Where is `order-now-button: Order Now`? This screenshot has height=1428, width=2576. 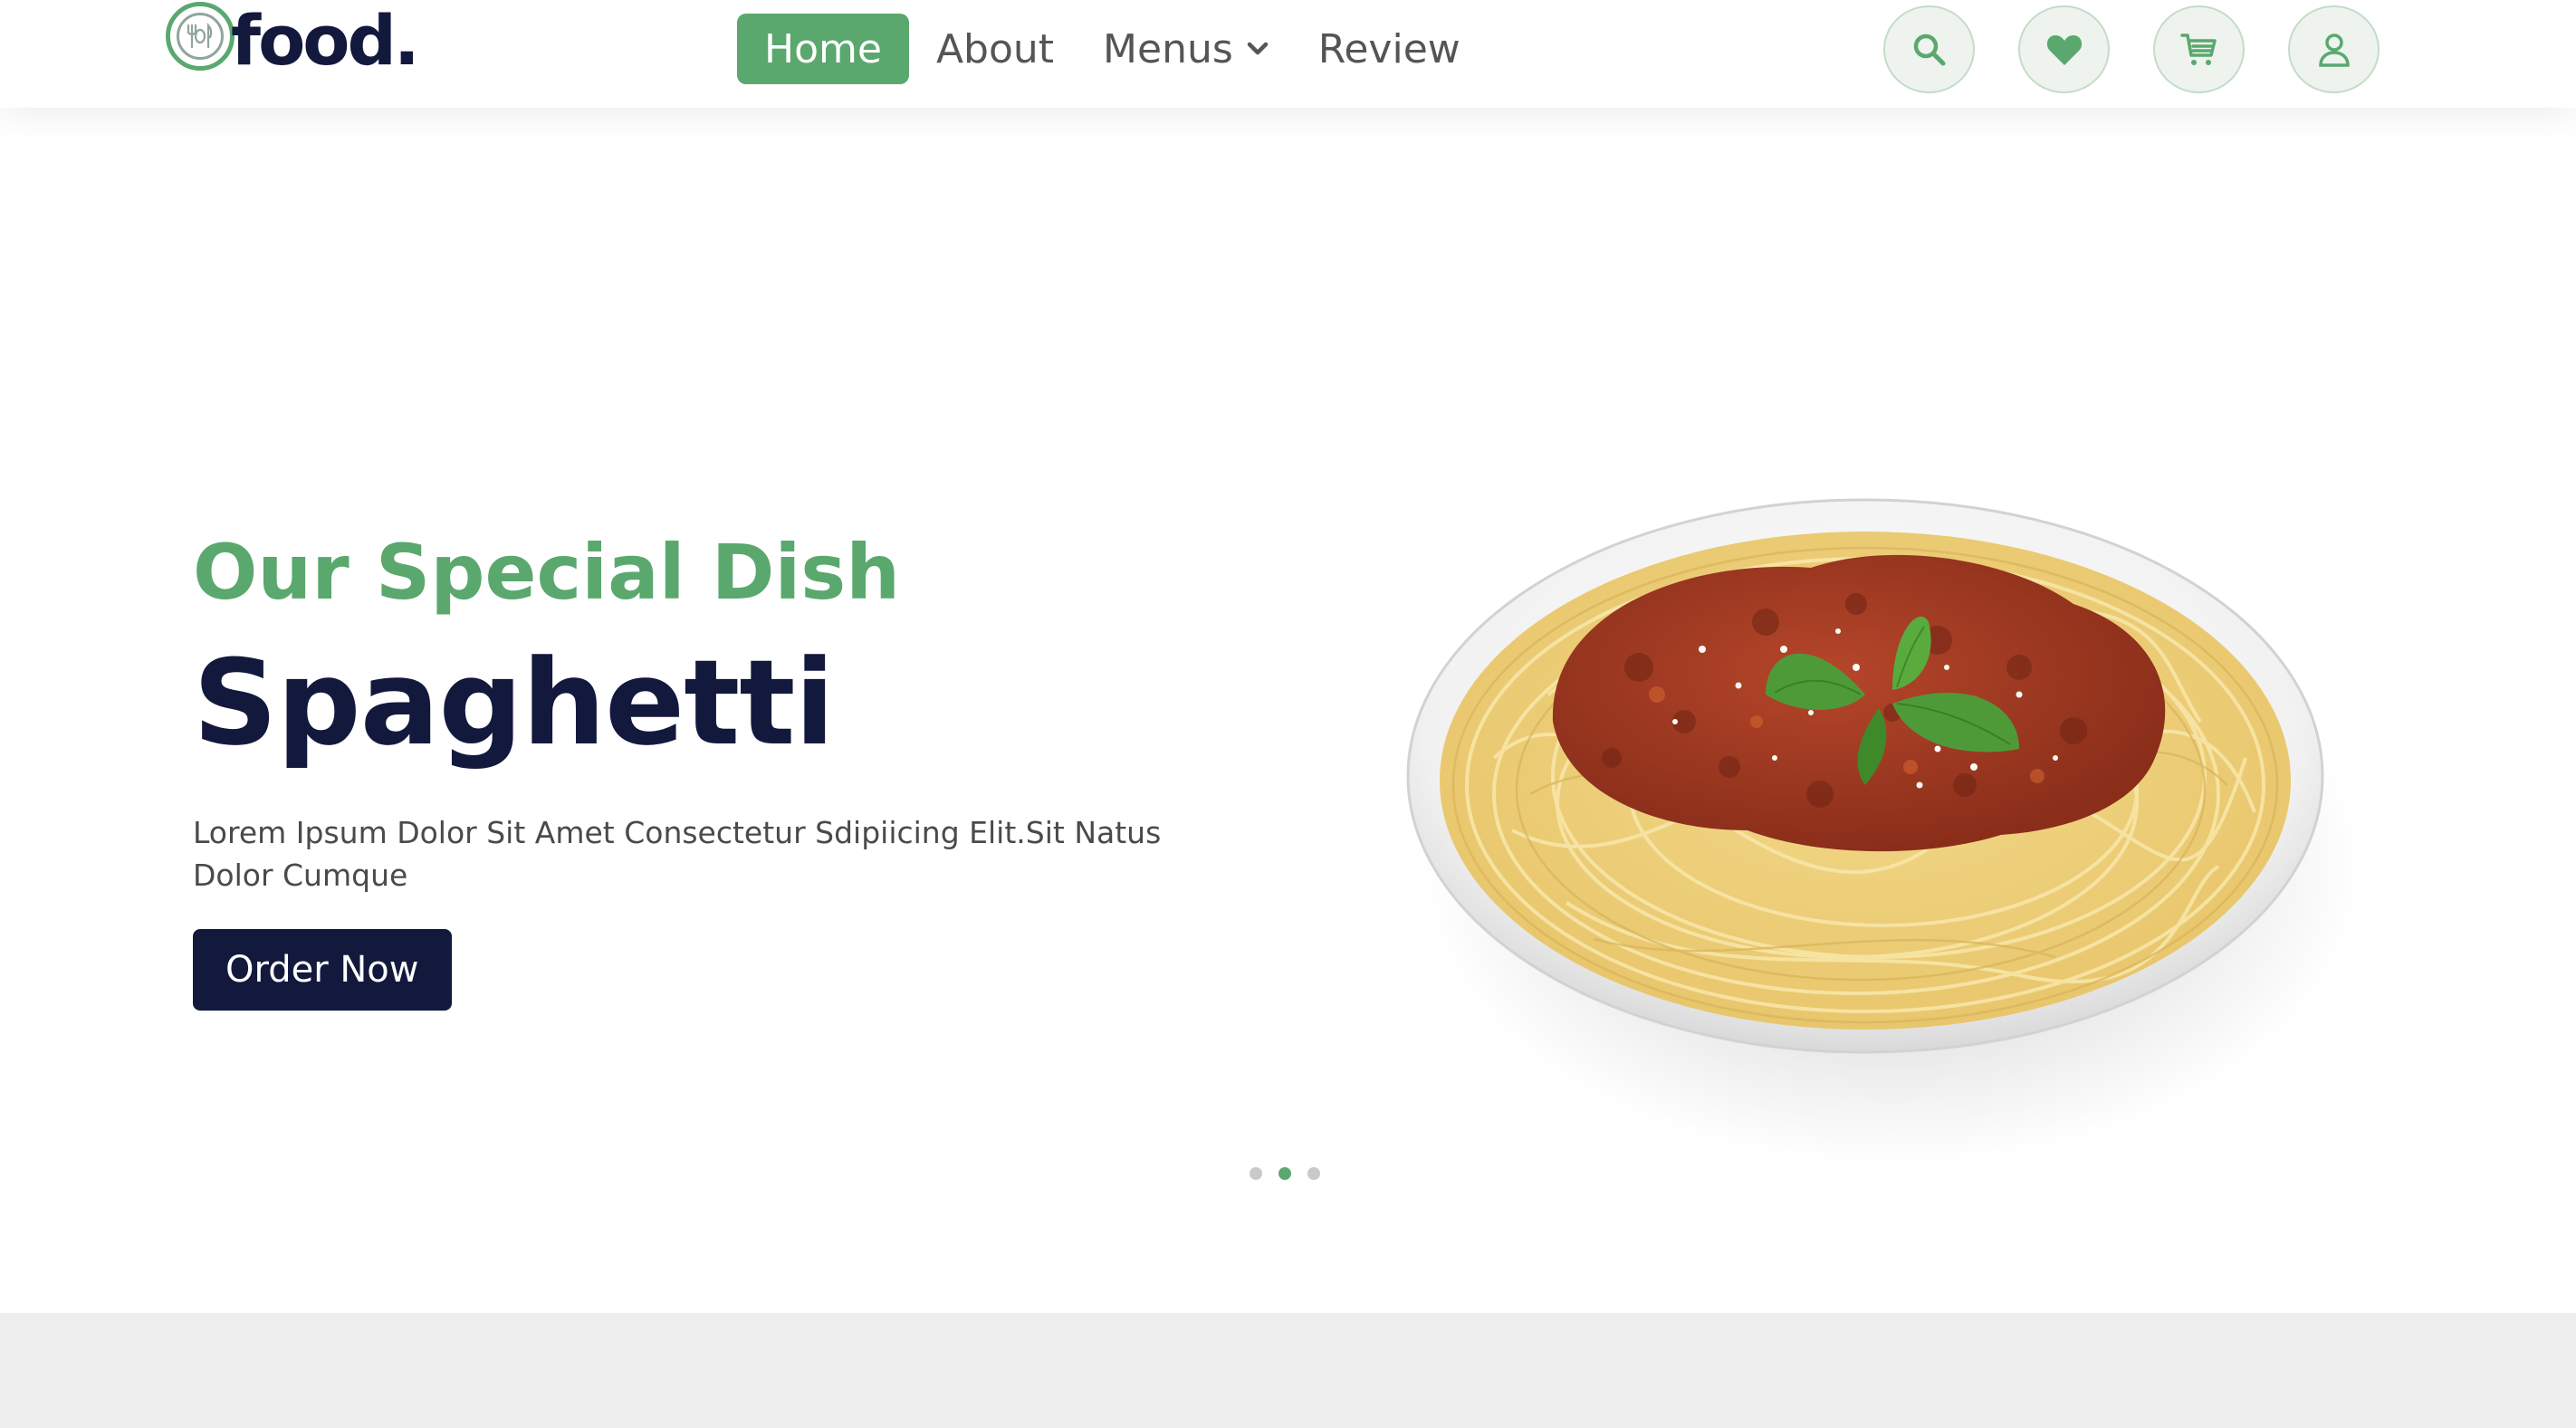 order-now-button: Order Now is located at coordinates (322, 969).